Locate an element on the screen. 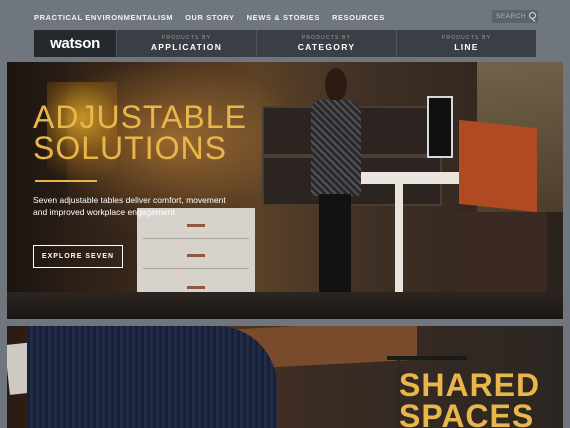 The height and width of the screenshot is (428, 570). nav-link-our-story: OUR STORY is located at coordinates (210, 17).